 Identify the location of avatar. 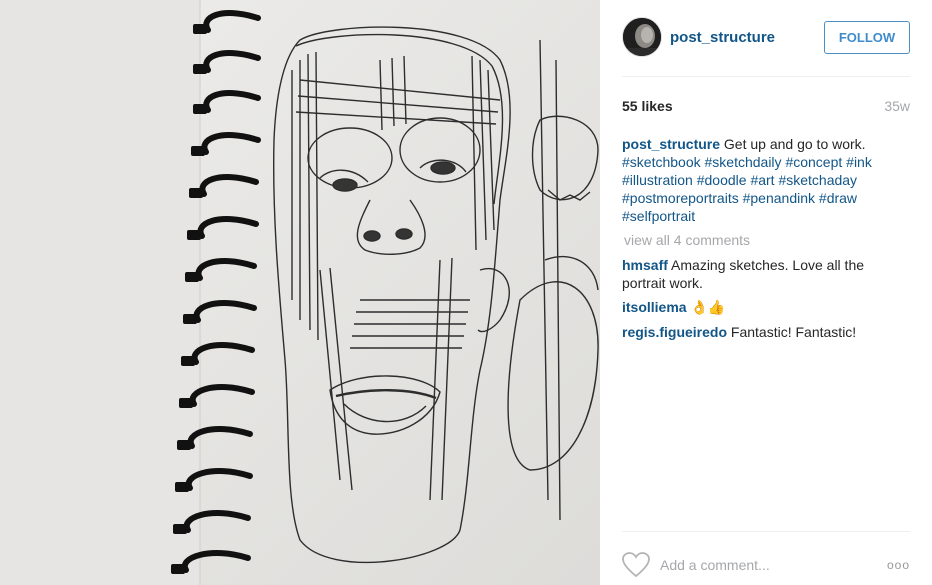
(642, 37).